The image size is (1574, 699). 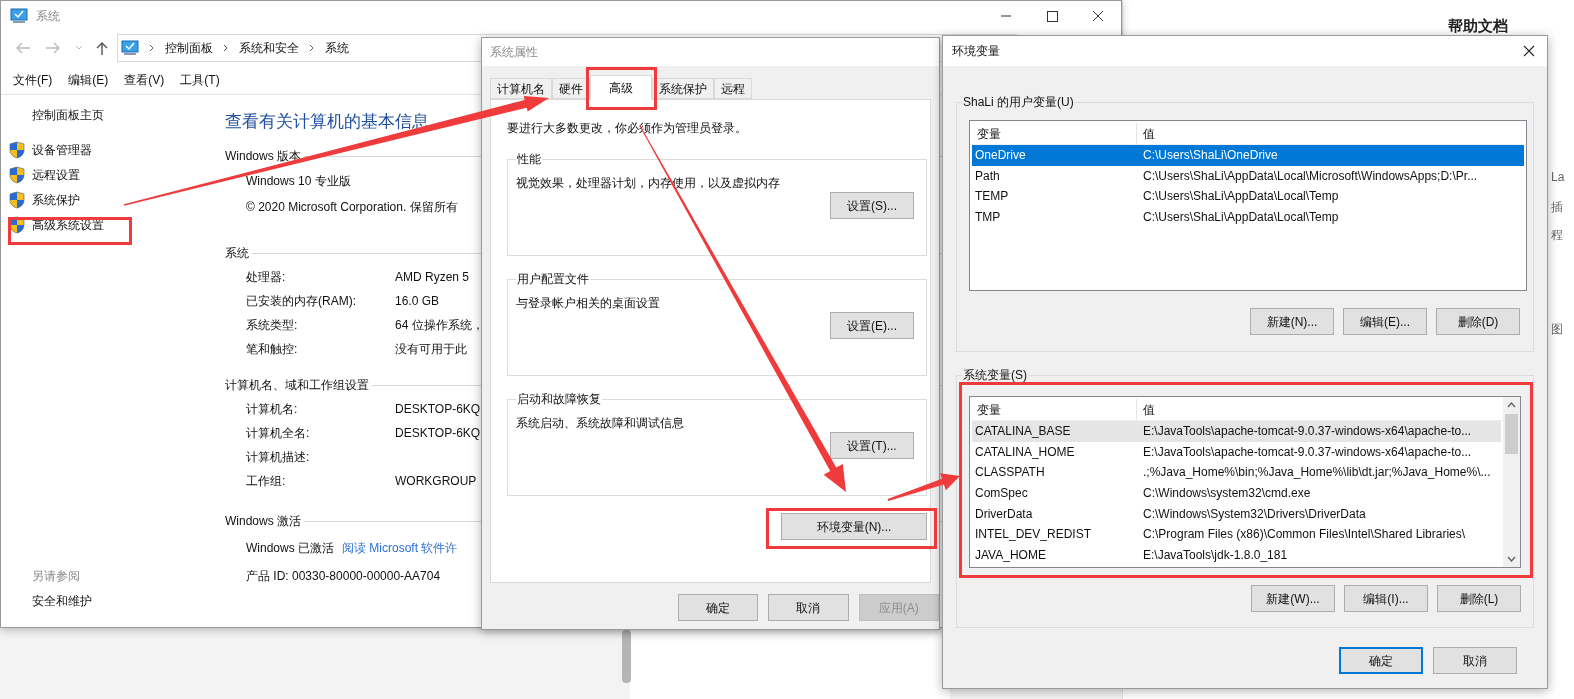 What do you see at coordinates (1025, 452) in the screenshot?
I see `table-cell-text: CATALINA_HOME` at bounding box center [1025, 452].